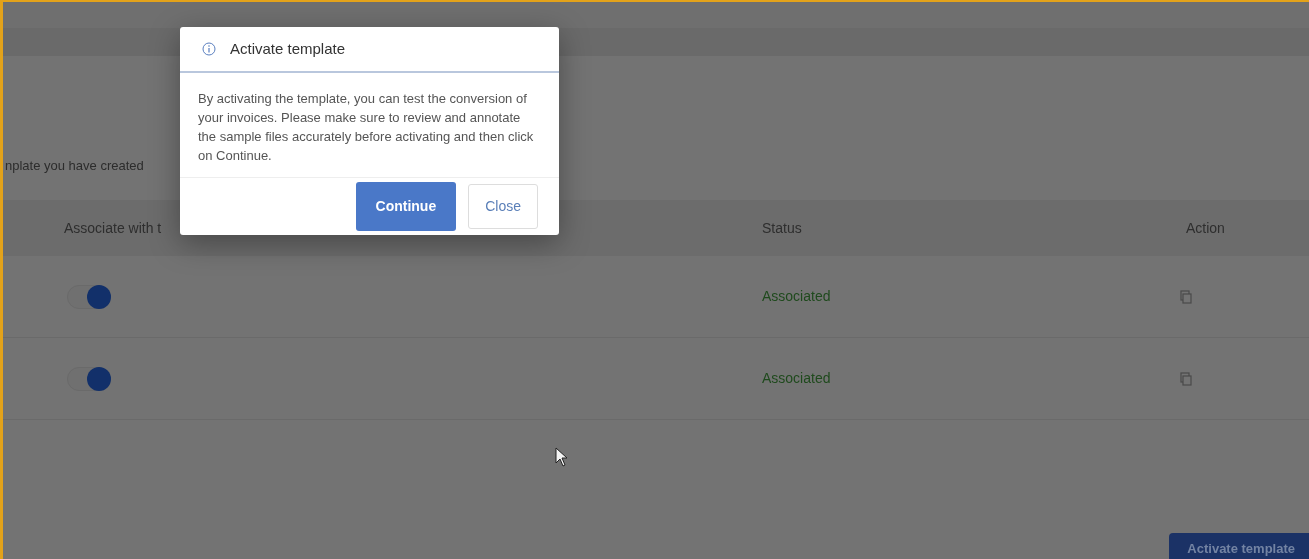  Describe the element at coordinates (503, 206) in the screenshot. I see `close-button: Close` at that location.